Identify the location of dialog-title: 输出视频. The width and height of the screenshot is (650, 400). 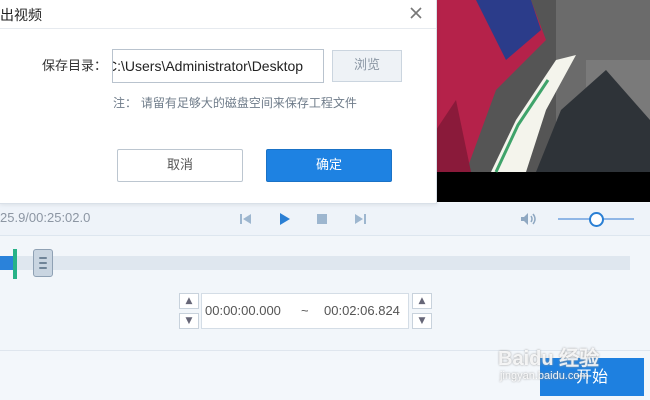
(21, 16).